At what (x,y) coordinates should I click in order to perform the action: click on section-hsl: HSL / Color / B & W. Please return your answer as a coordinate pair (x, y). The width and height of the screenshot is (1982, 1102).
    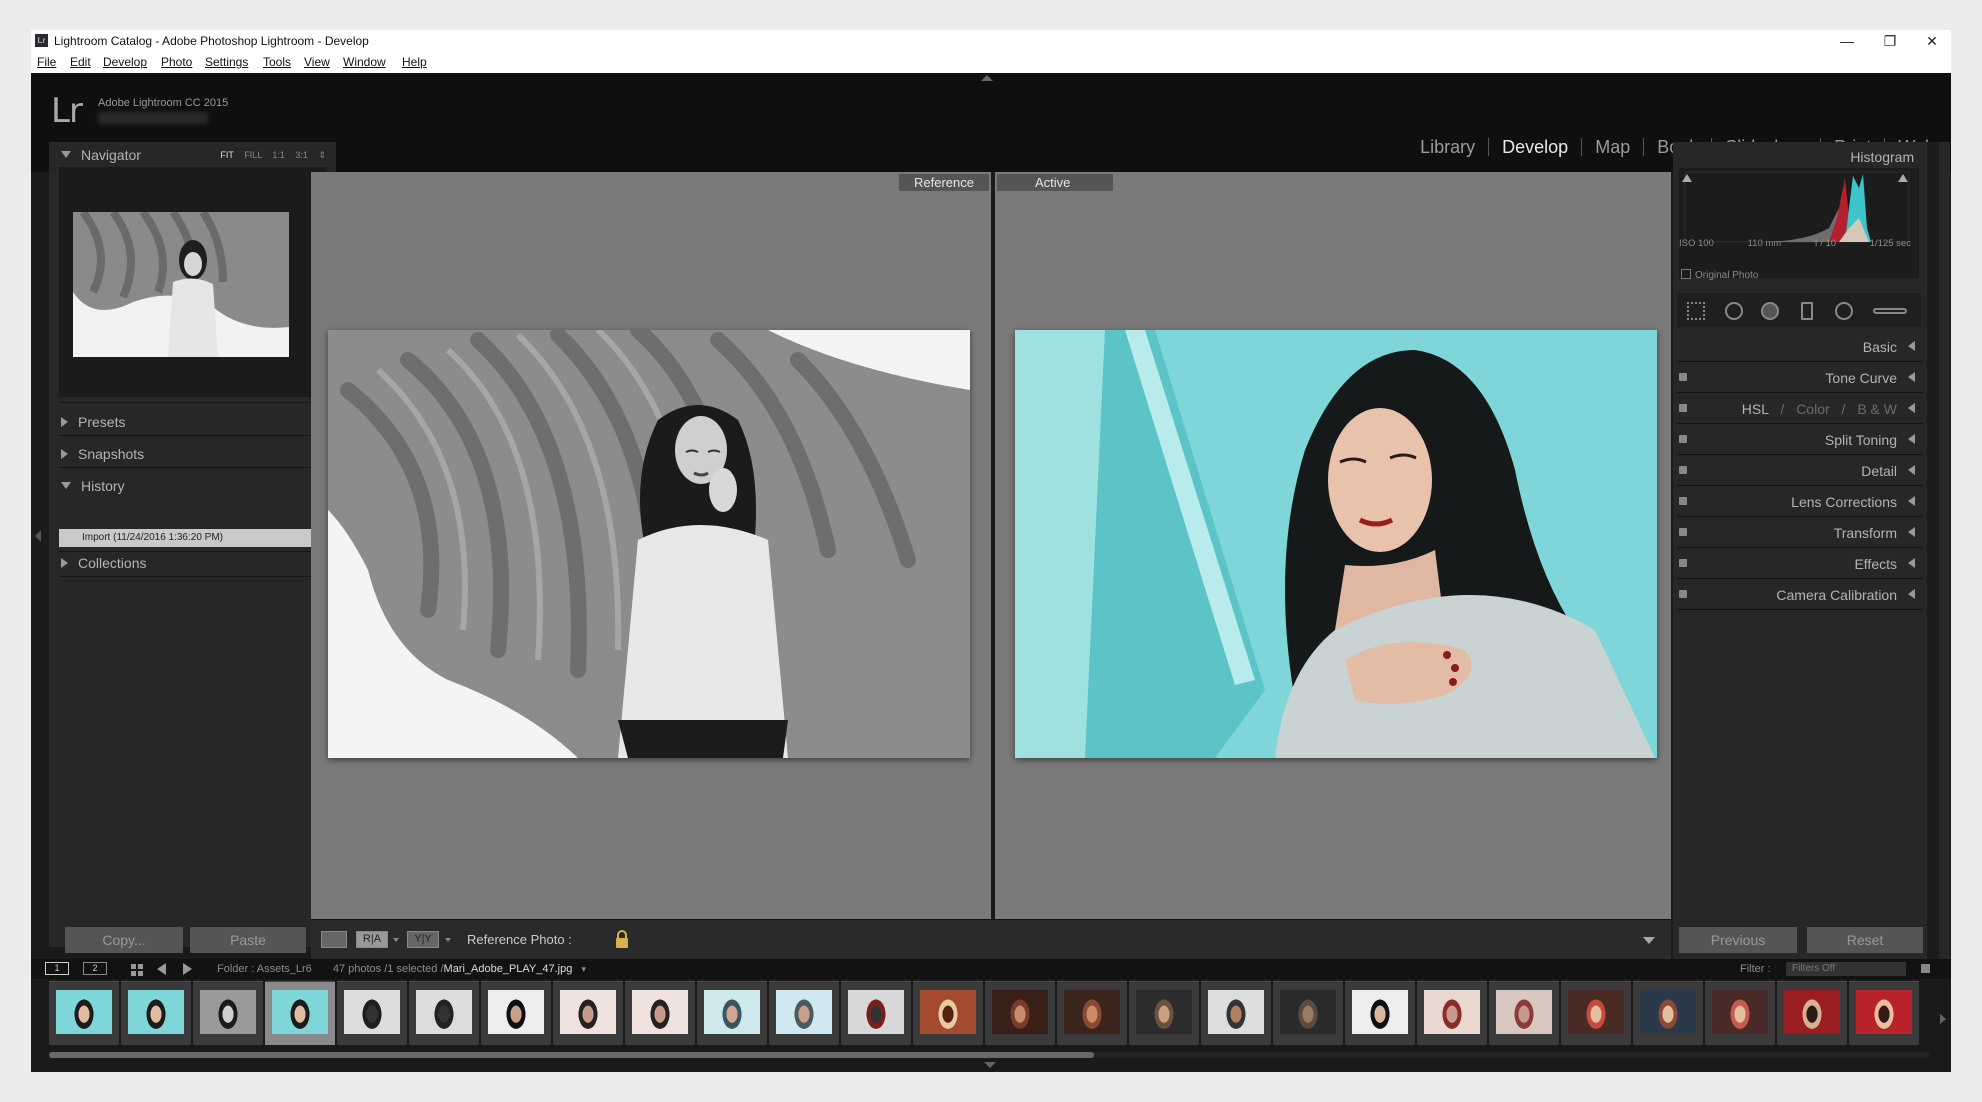
    Looking at the image, I should click on (1800, 408).